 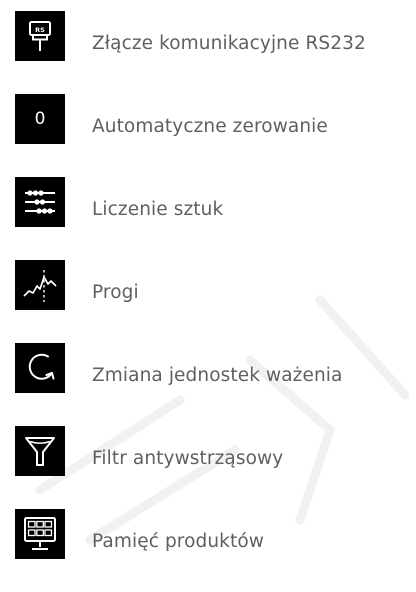 What do you see at coordinates (40, 368) in the screenshot?
I see `unit-change-icon` at bounding box center [40, 368].